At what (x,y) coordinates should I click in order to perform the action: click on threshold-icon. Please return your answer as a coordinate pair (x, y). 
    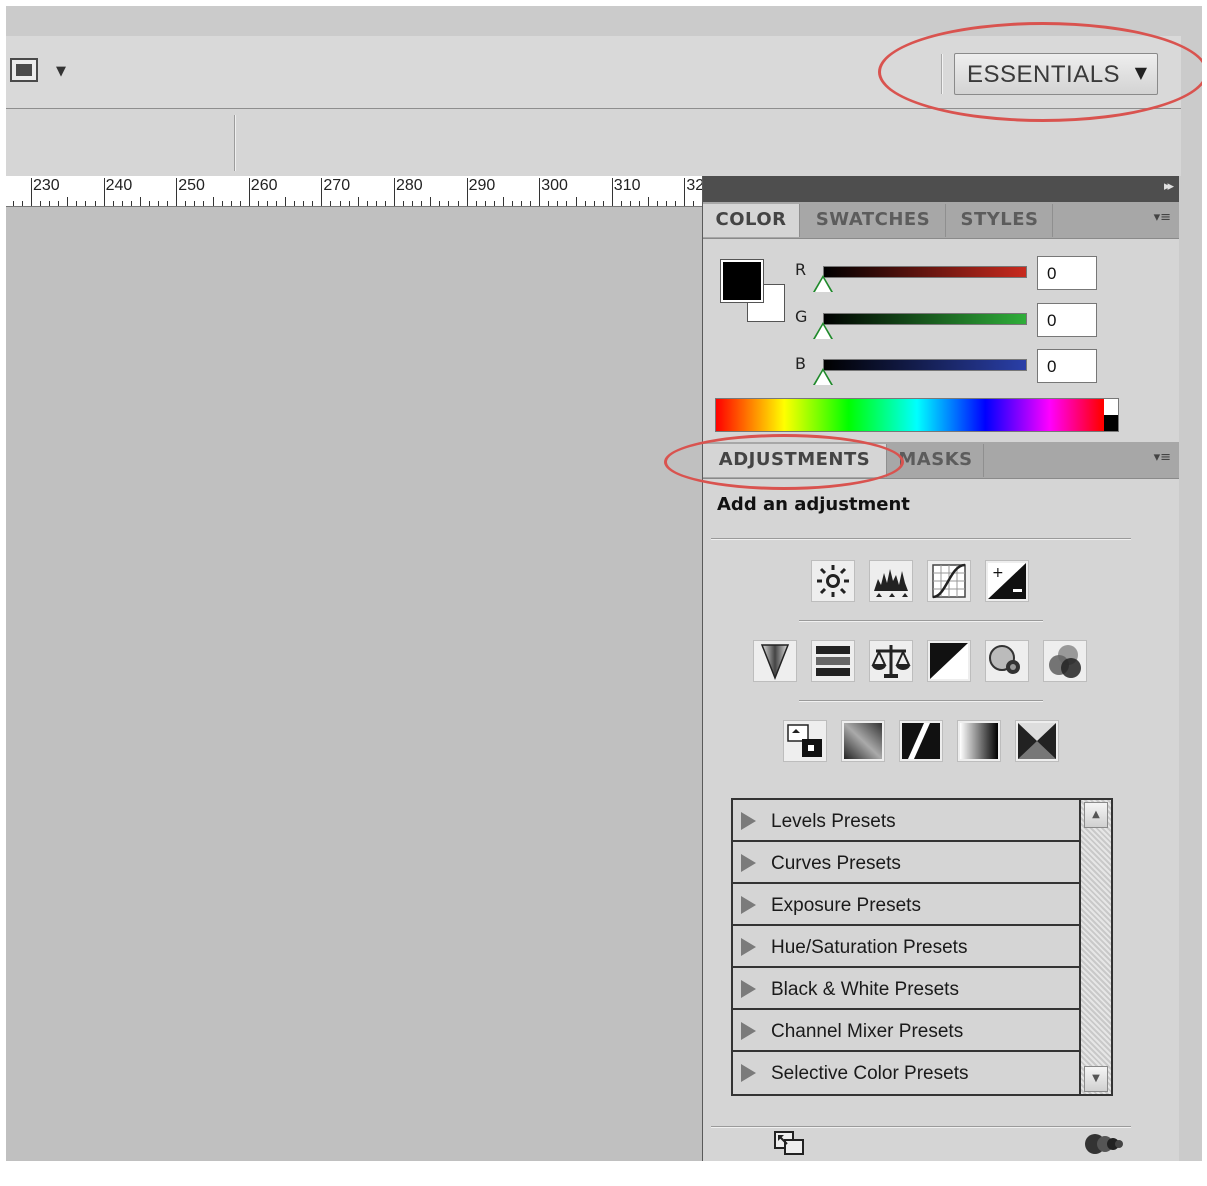
    Looking at the image, I should click on (921, 741).